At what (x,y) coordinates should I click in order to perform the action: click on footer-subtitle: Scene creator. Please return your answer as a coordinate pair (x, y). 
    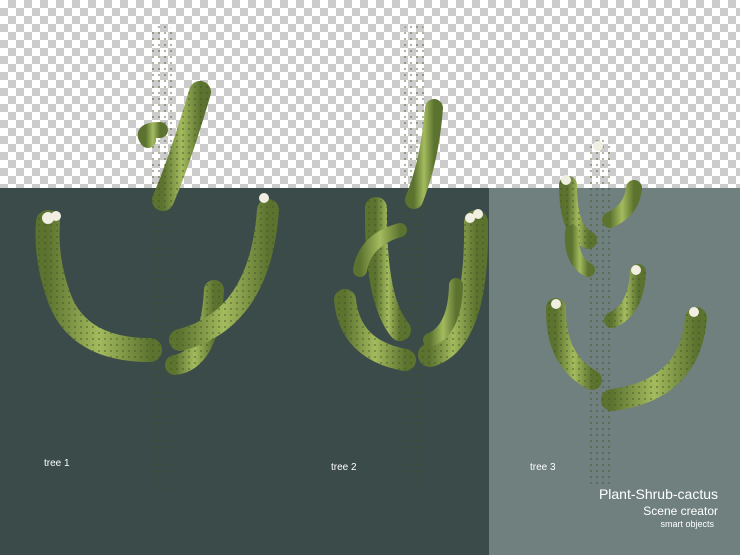
    Looking at the image, I should click on (680, 511).